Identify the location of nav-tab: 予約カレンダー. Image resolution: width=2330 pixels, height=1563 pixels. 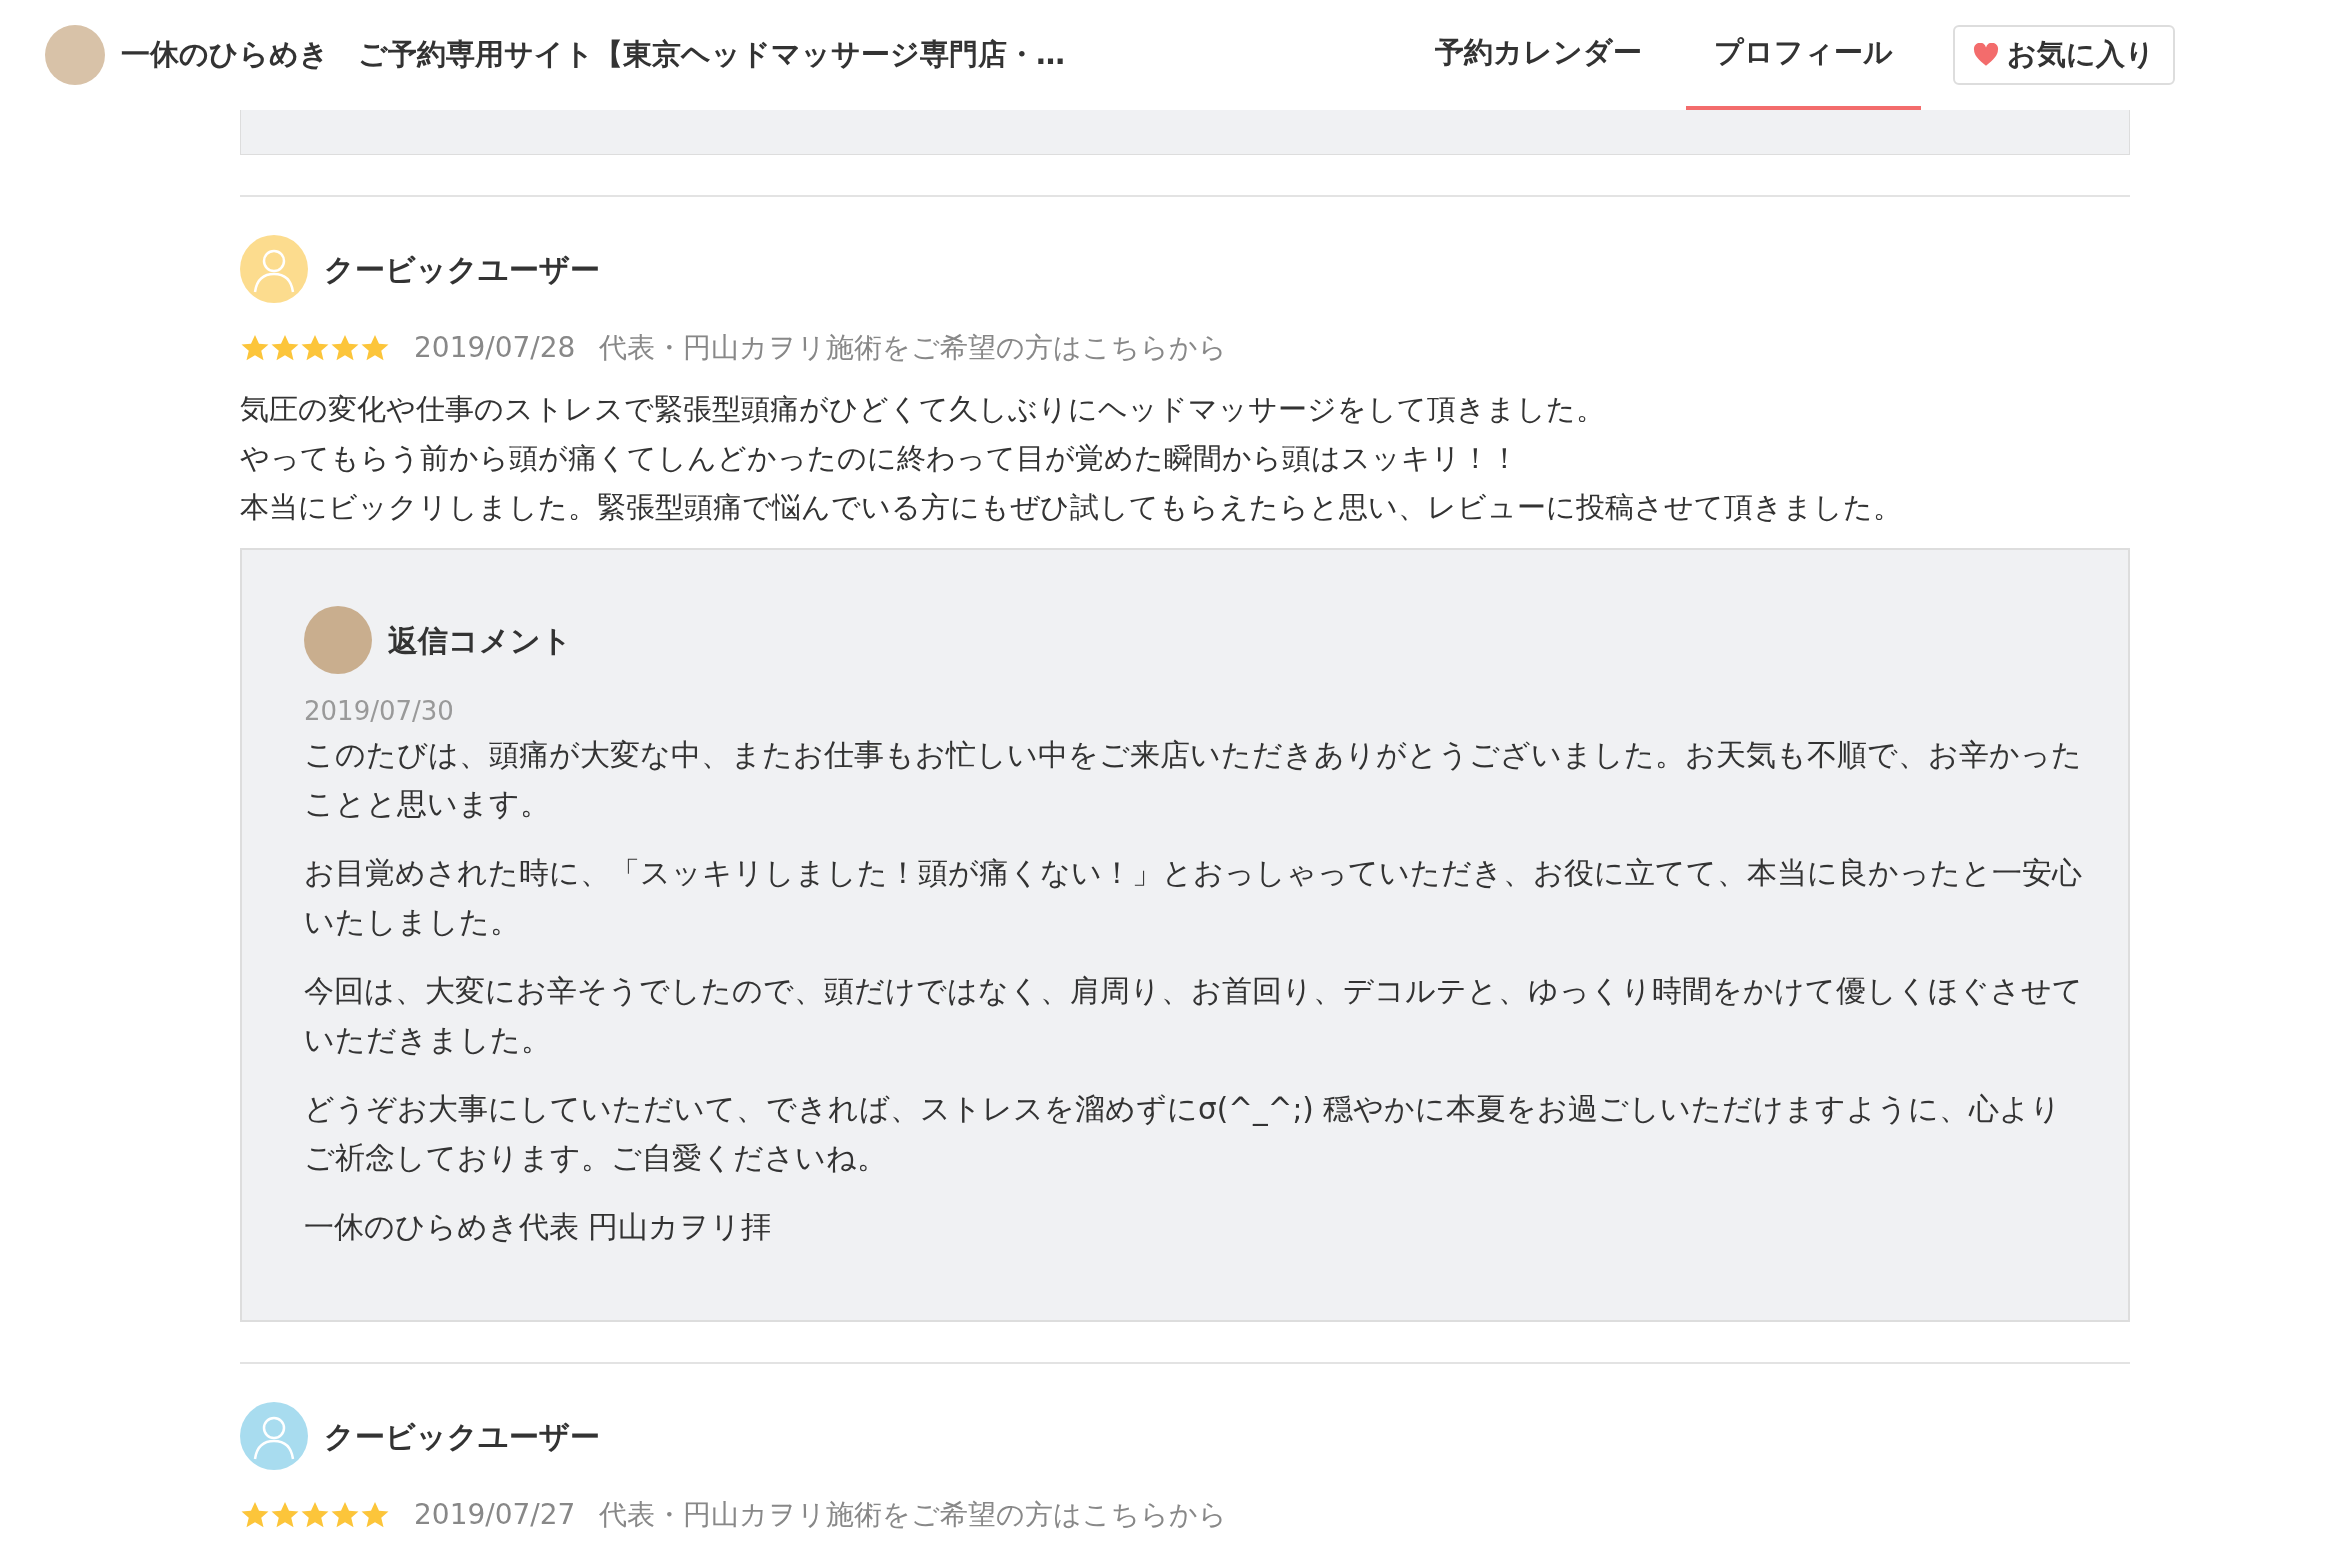
(1538, 55).